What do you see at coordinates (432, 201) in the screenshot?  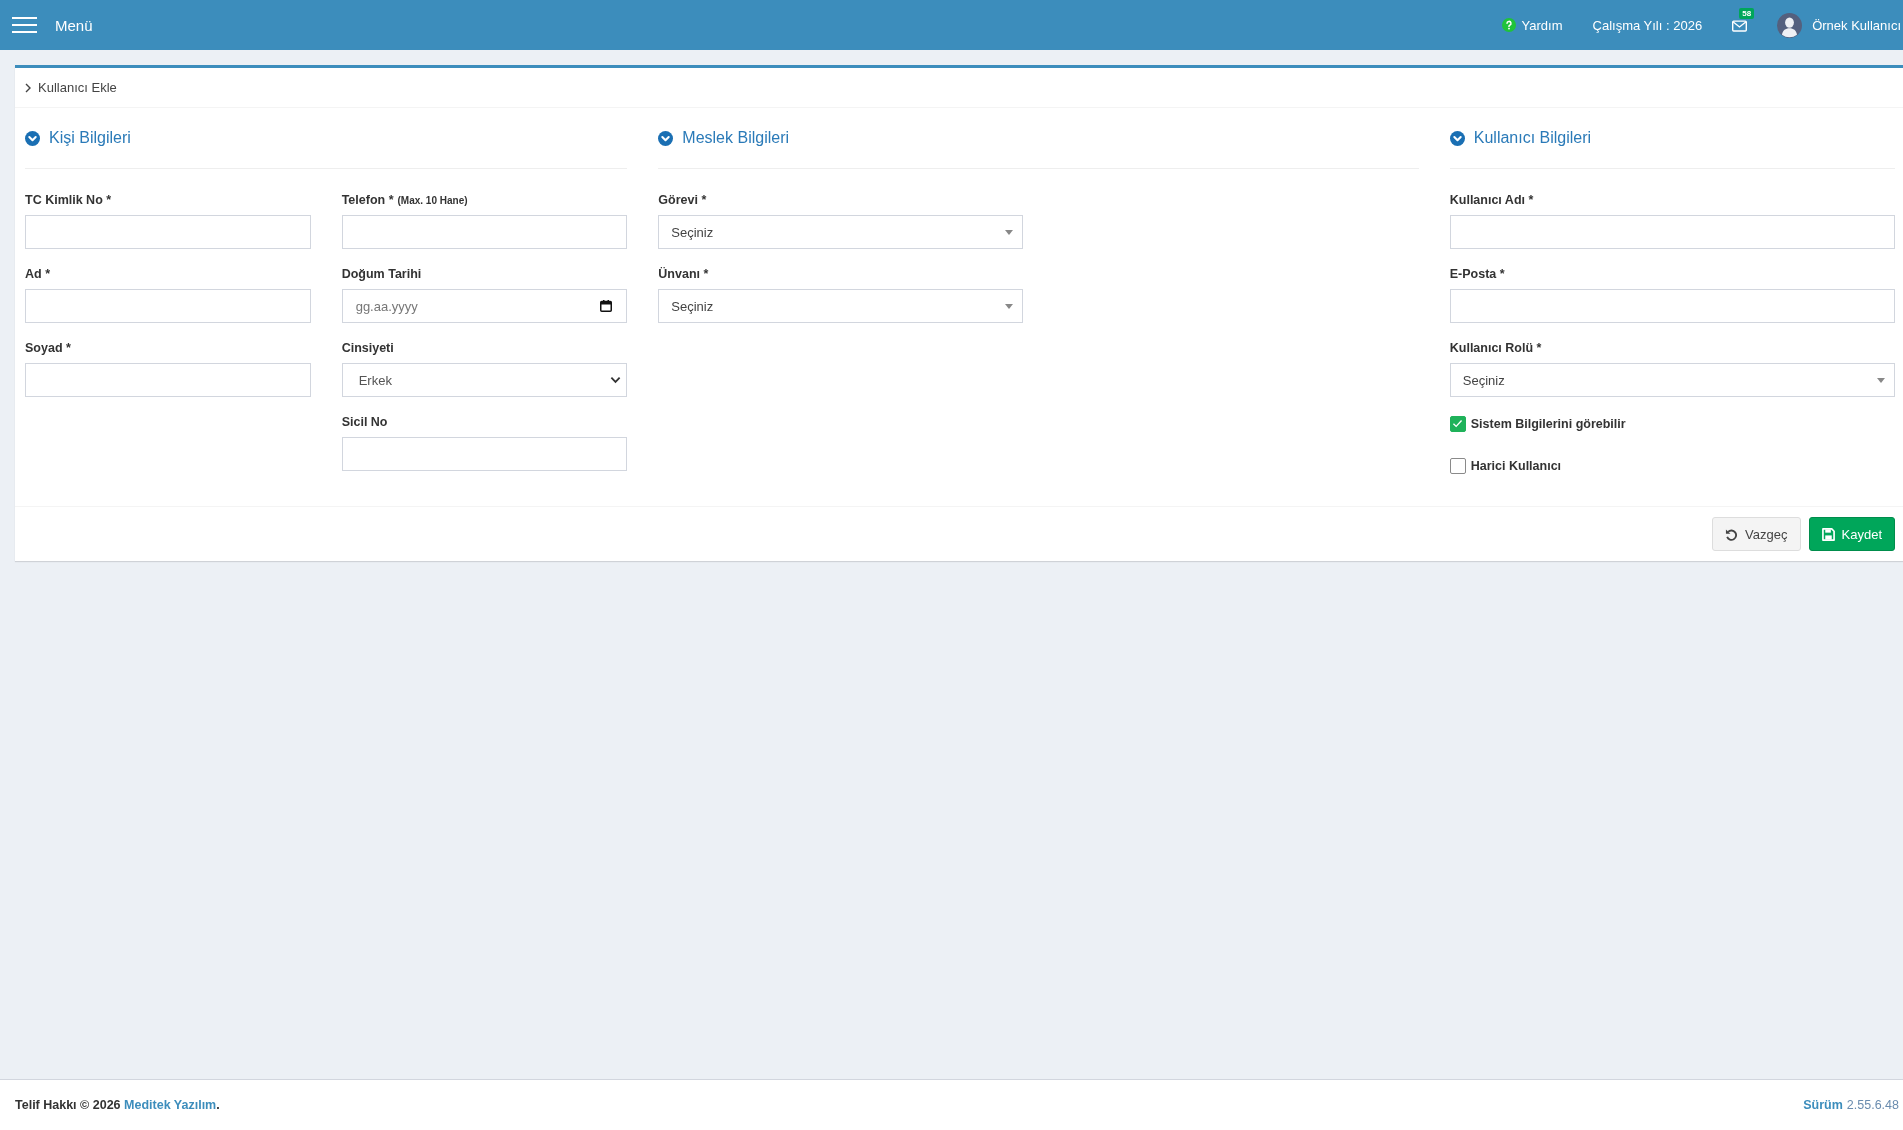 I see `field-hint: (Max. 10 Hane)` at bounding box center [432, 201].